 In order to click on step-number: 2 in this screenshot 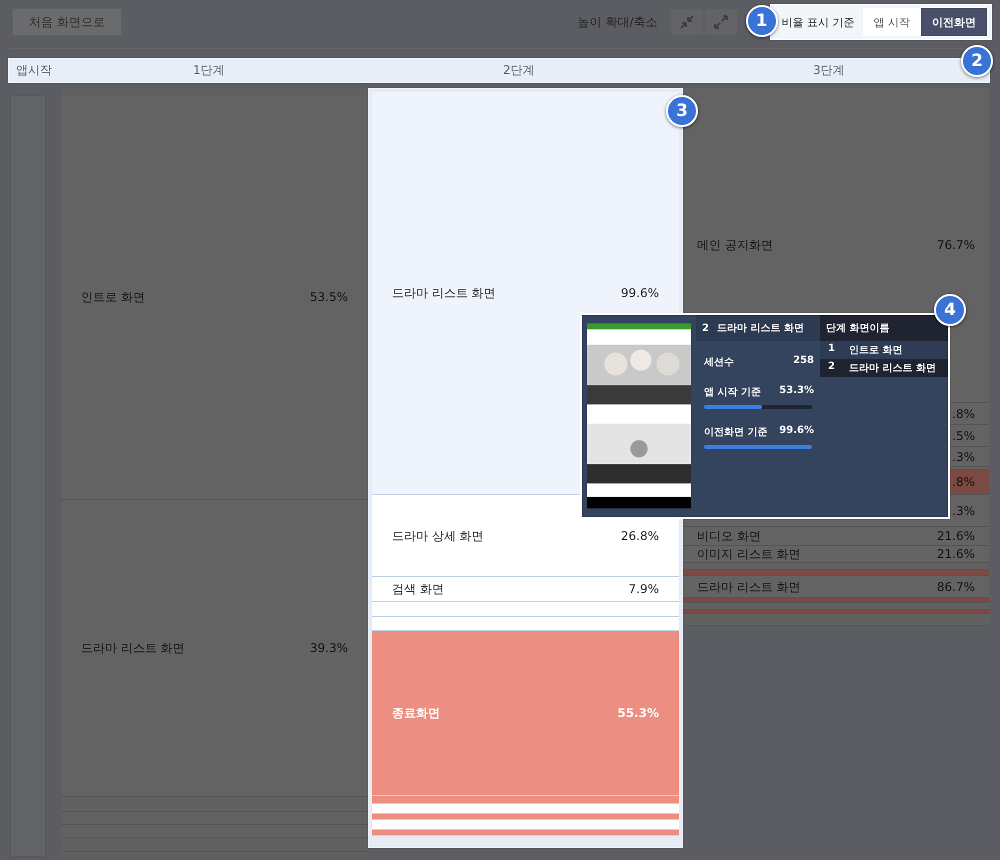, I will do `click(705, 328)`.